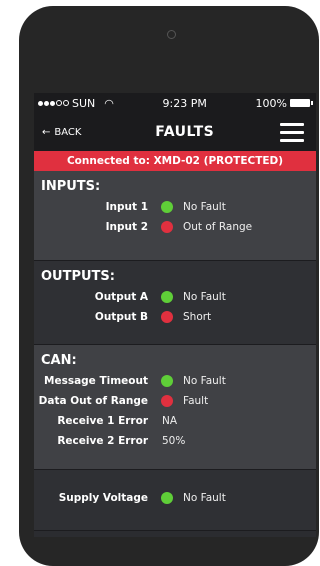 This screenshot has width=320, height=566. Describe the element at coordinates (175, 401) in the screenshot. I see `fault-row: Data Out of Range Fault` at that location.